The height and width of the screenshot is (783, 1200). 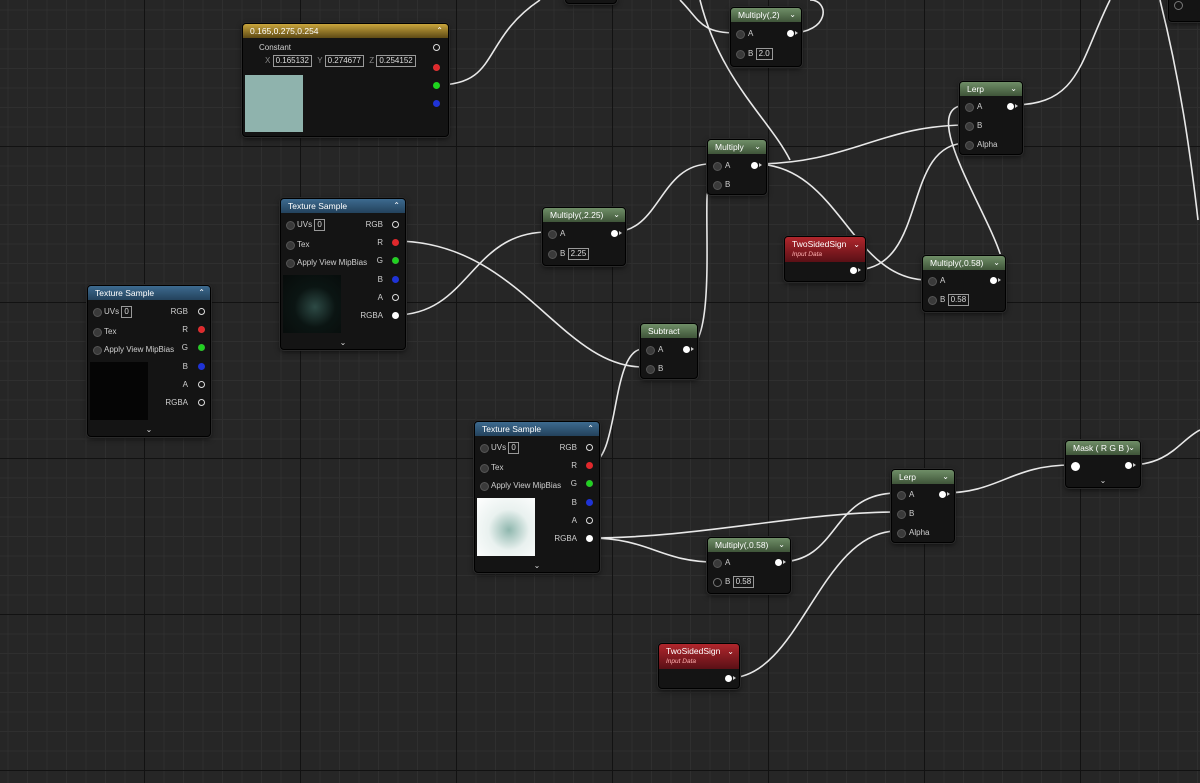 What do you see at coordinates (591, 2) in the screenshot?
I see `offscreen-node-top` at bounding box center [591, 2].